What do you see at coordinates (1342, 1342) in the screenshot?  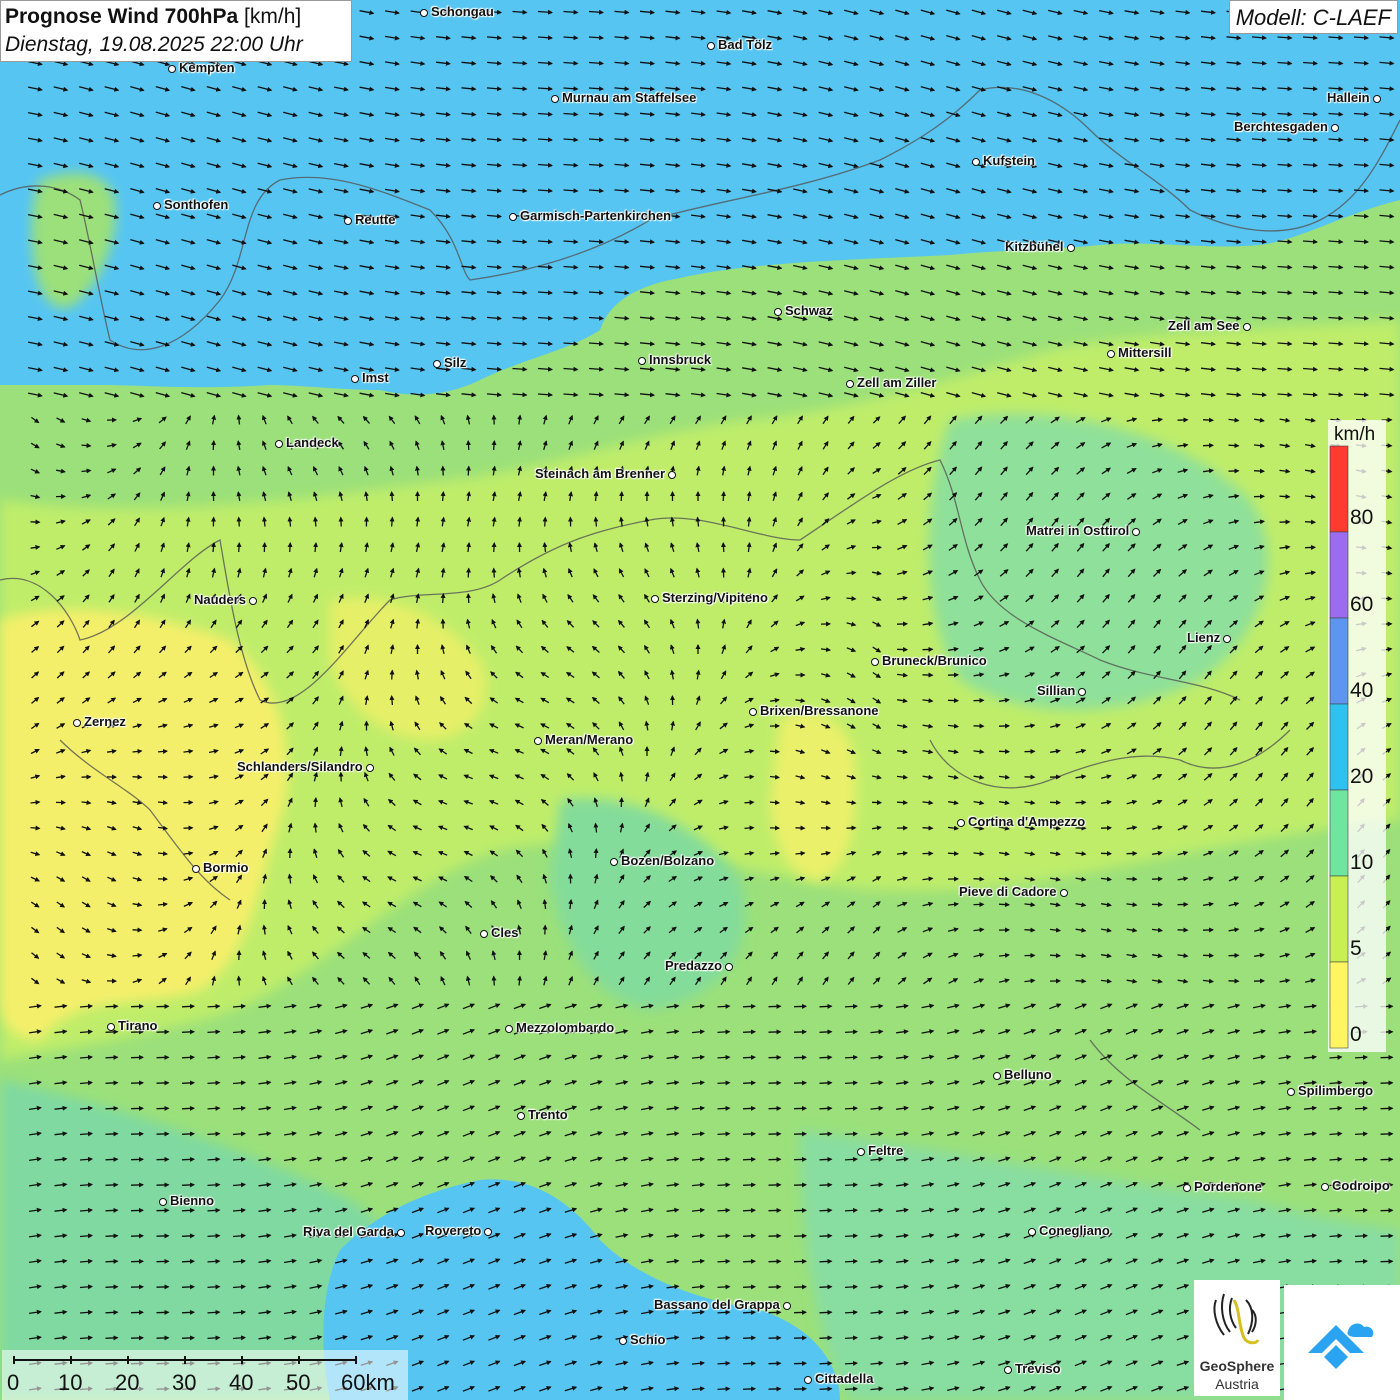 I see `weather-app-logo` at bounding box center [1342, 1342].